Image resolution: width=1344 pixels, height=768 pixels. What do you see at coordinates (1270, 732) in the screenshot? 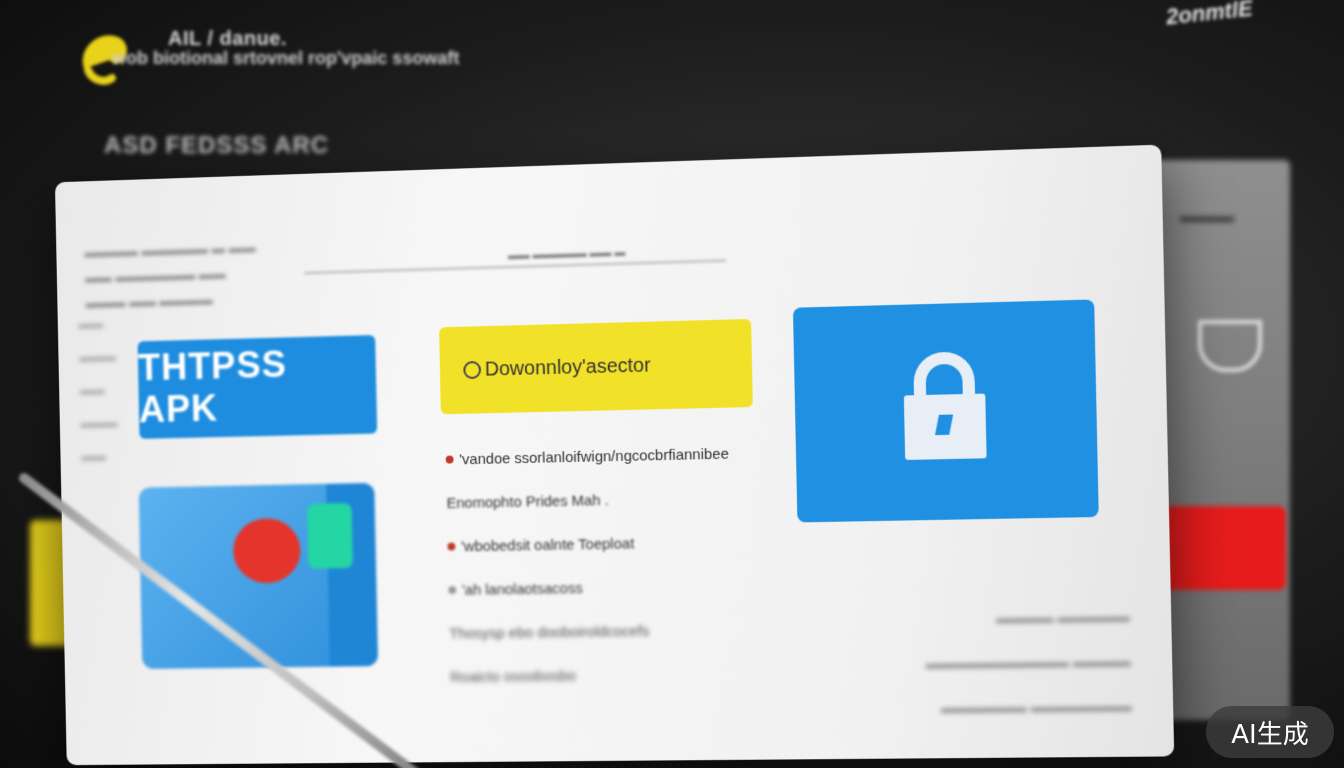
I see `ai-generated-badge: AI生成` at bounding box center [1270, 732].